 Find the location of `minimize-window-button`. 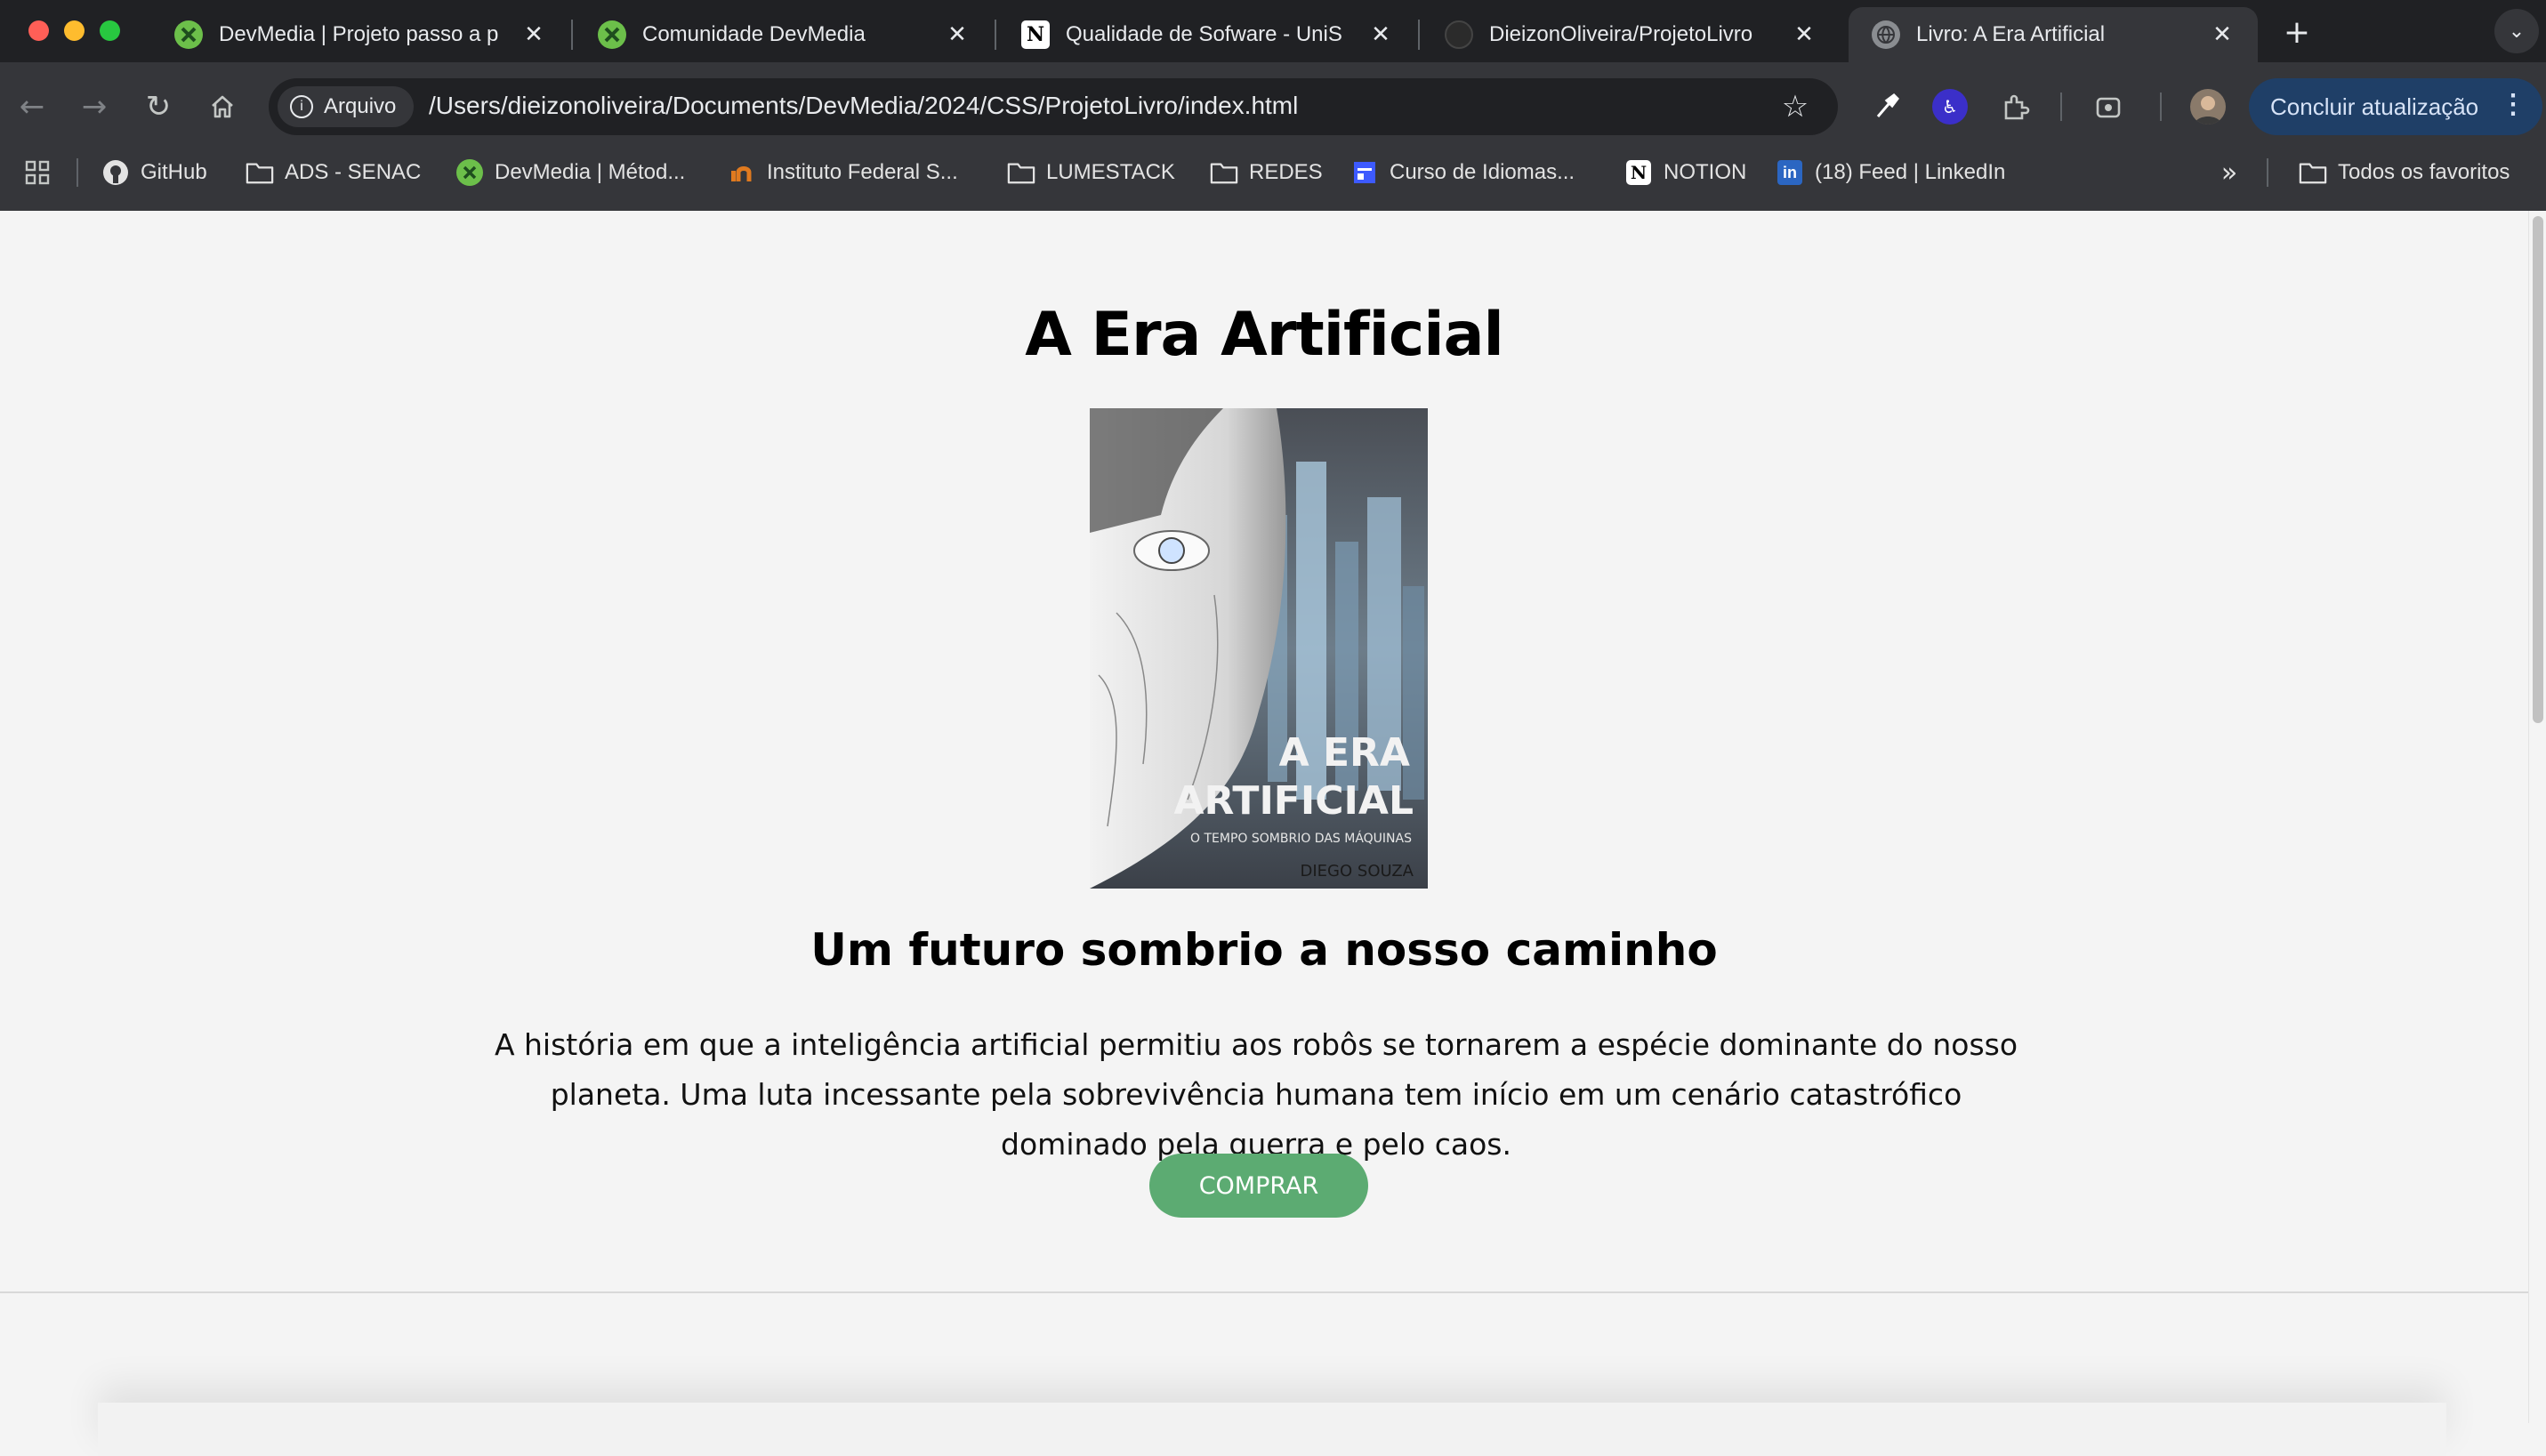

minimize-window-button is located at coordinates (75, 30).